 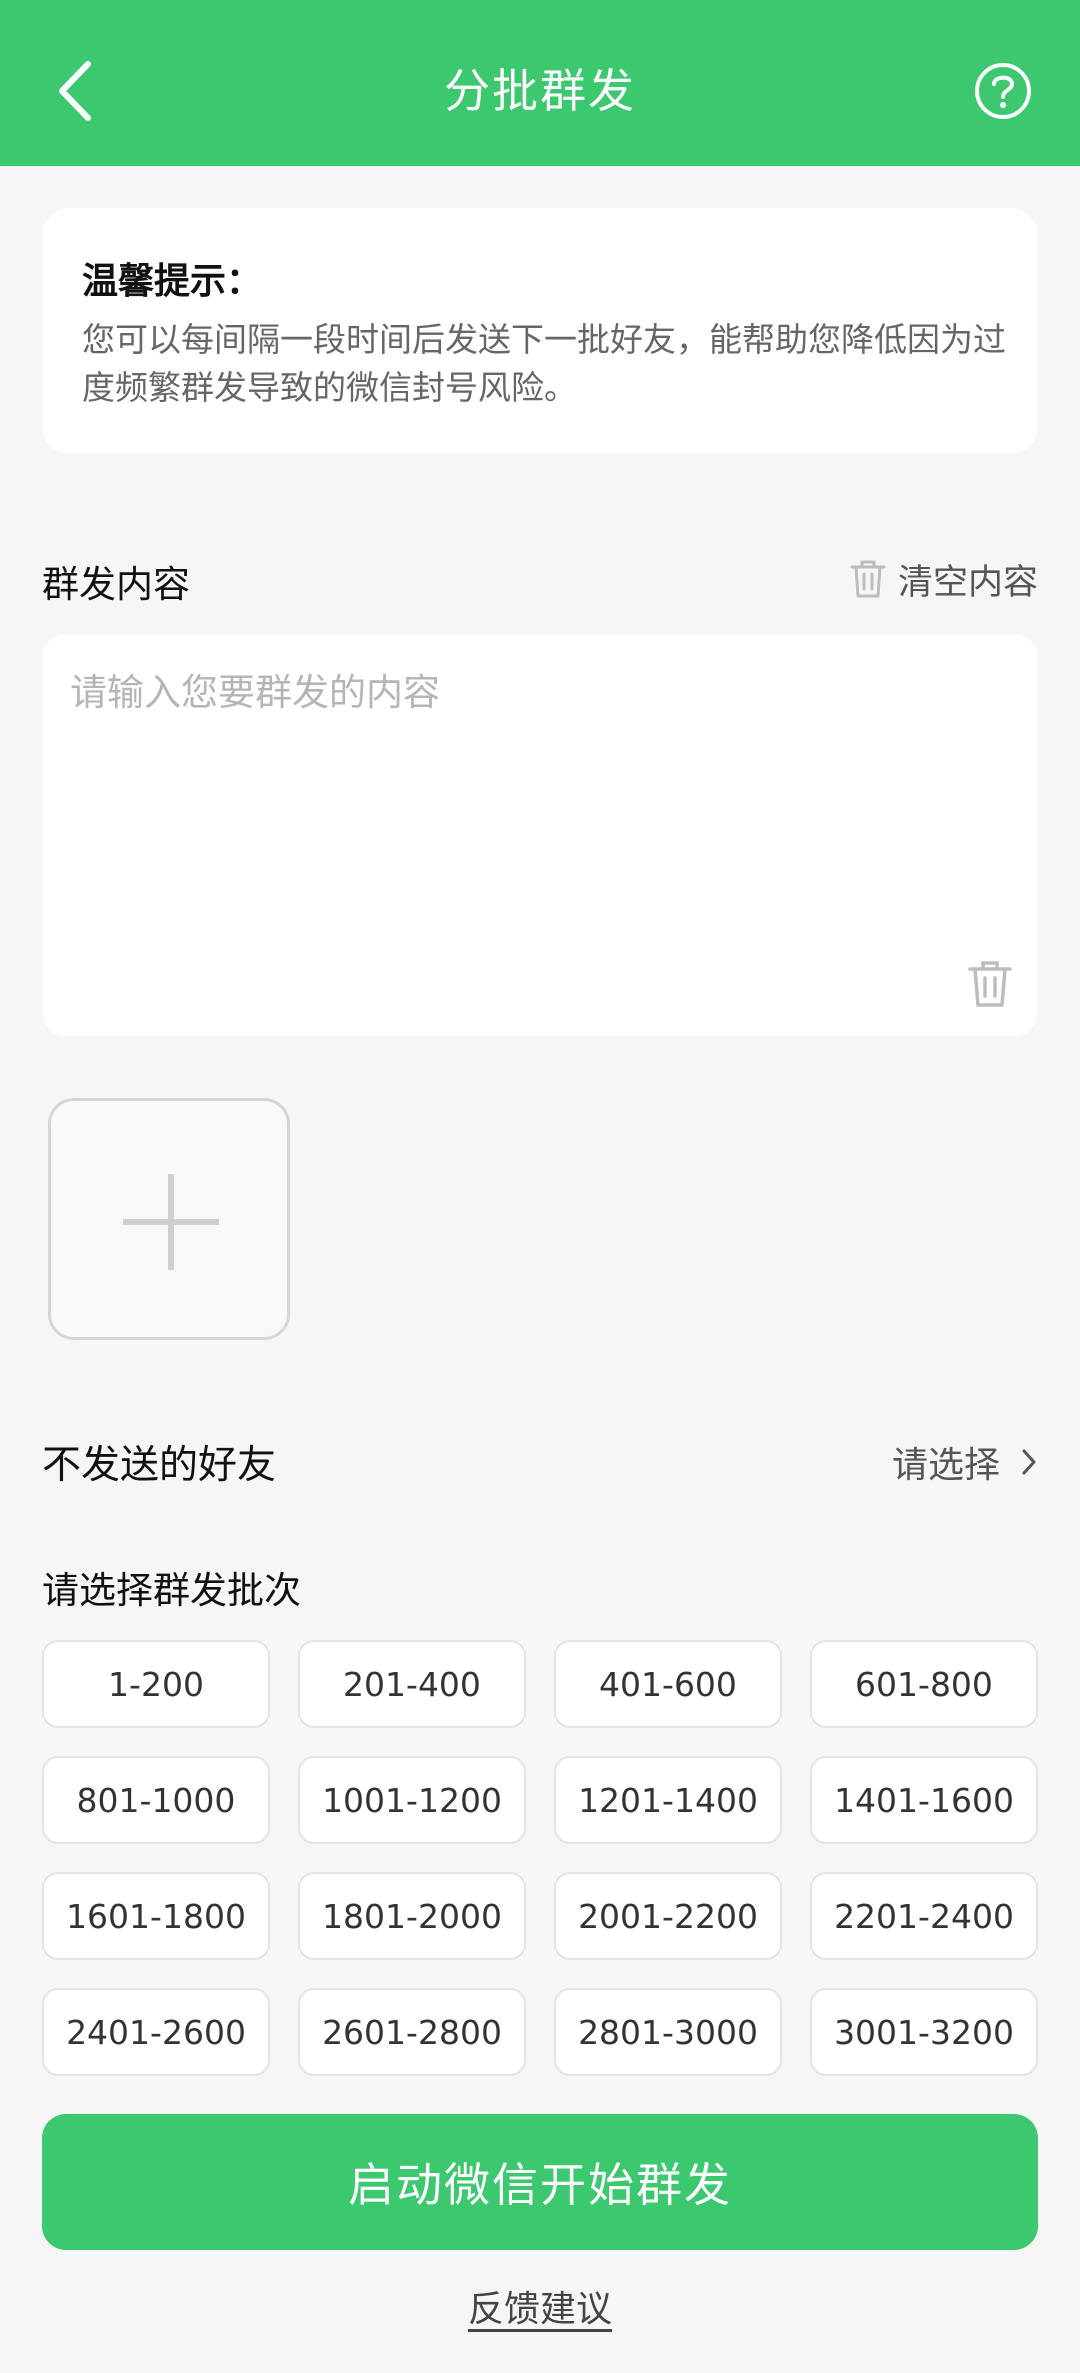 What do you see at coordinates (924, 1916) in the screenshot?
I see `batch-option: 2201-2400` at bounding box center [924, 1916].